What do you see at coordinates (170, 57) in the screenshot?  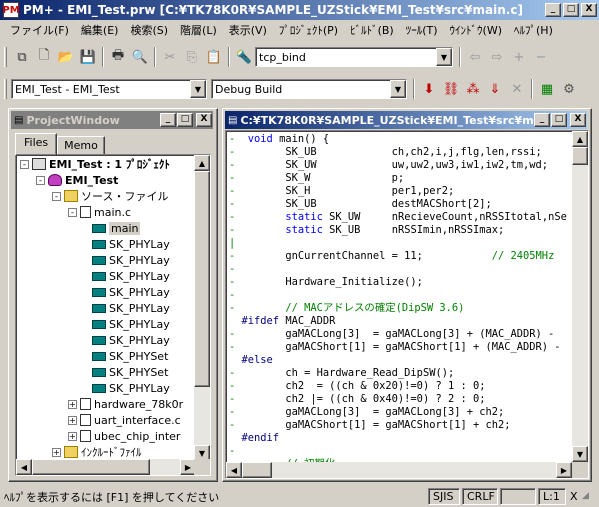 I see `cut-icon: ✂` at bounding box center [170, 57].